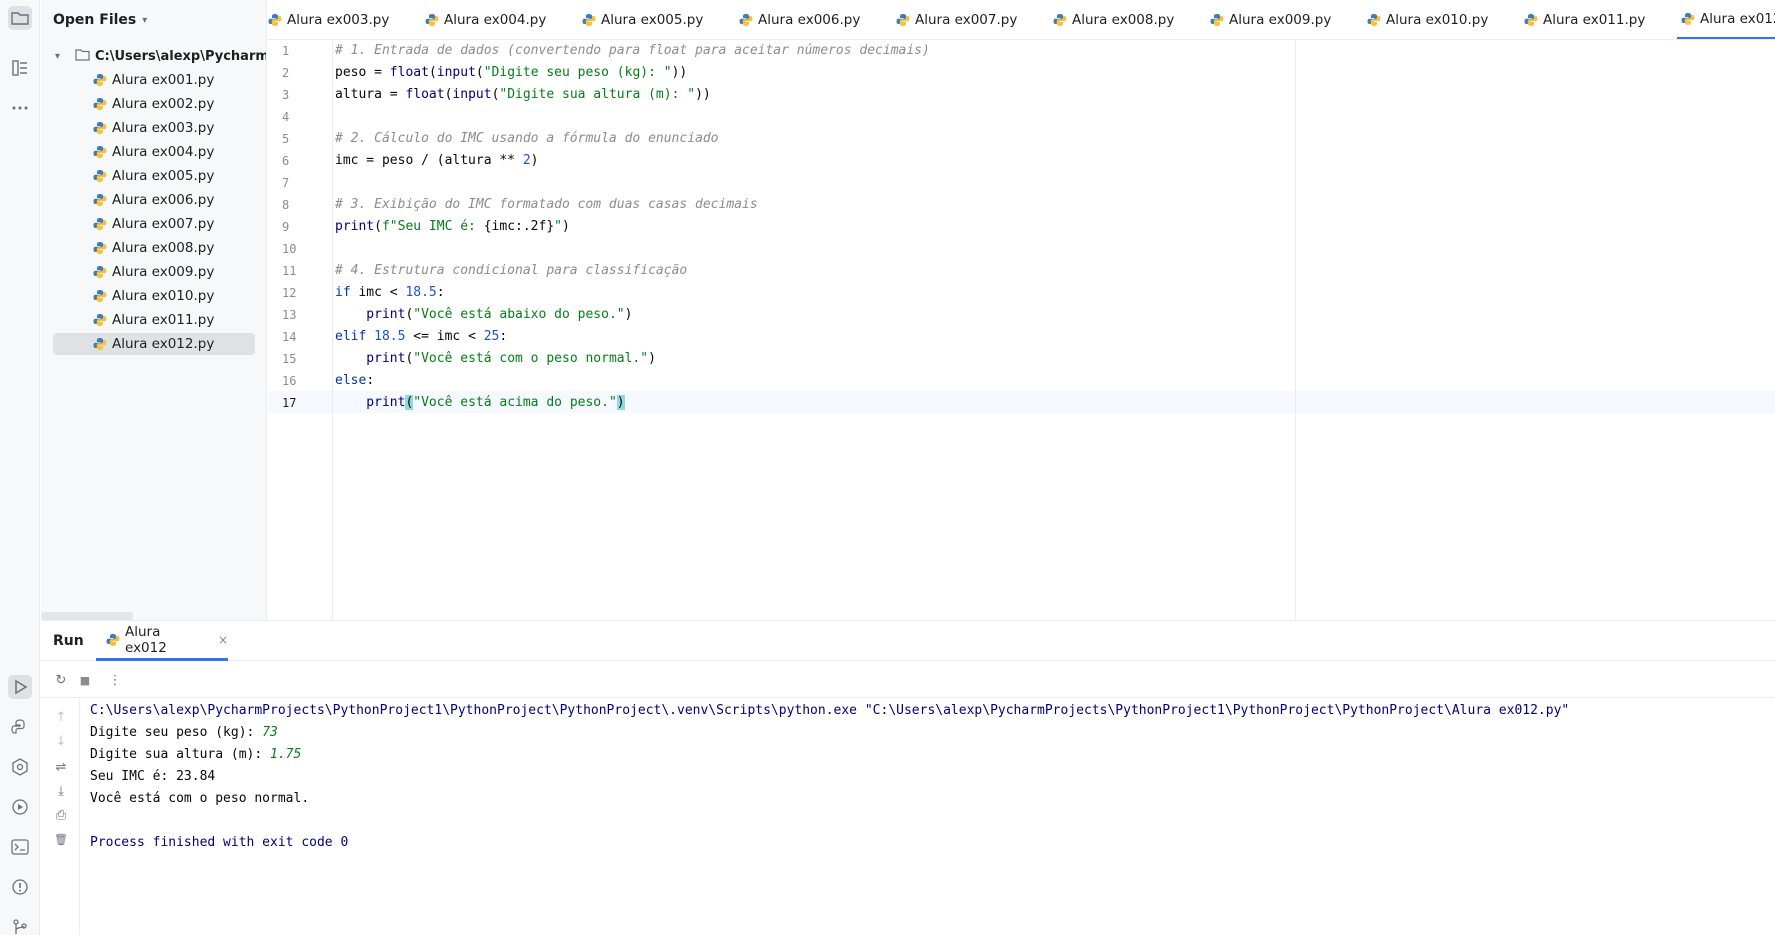  Describe the element at coordinates (20, 727) in the screenshot. I see `python-packages-icon` at that location.